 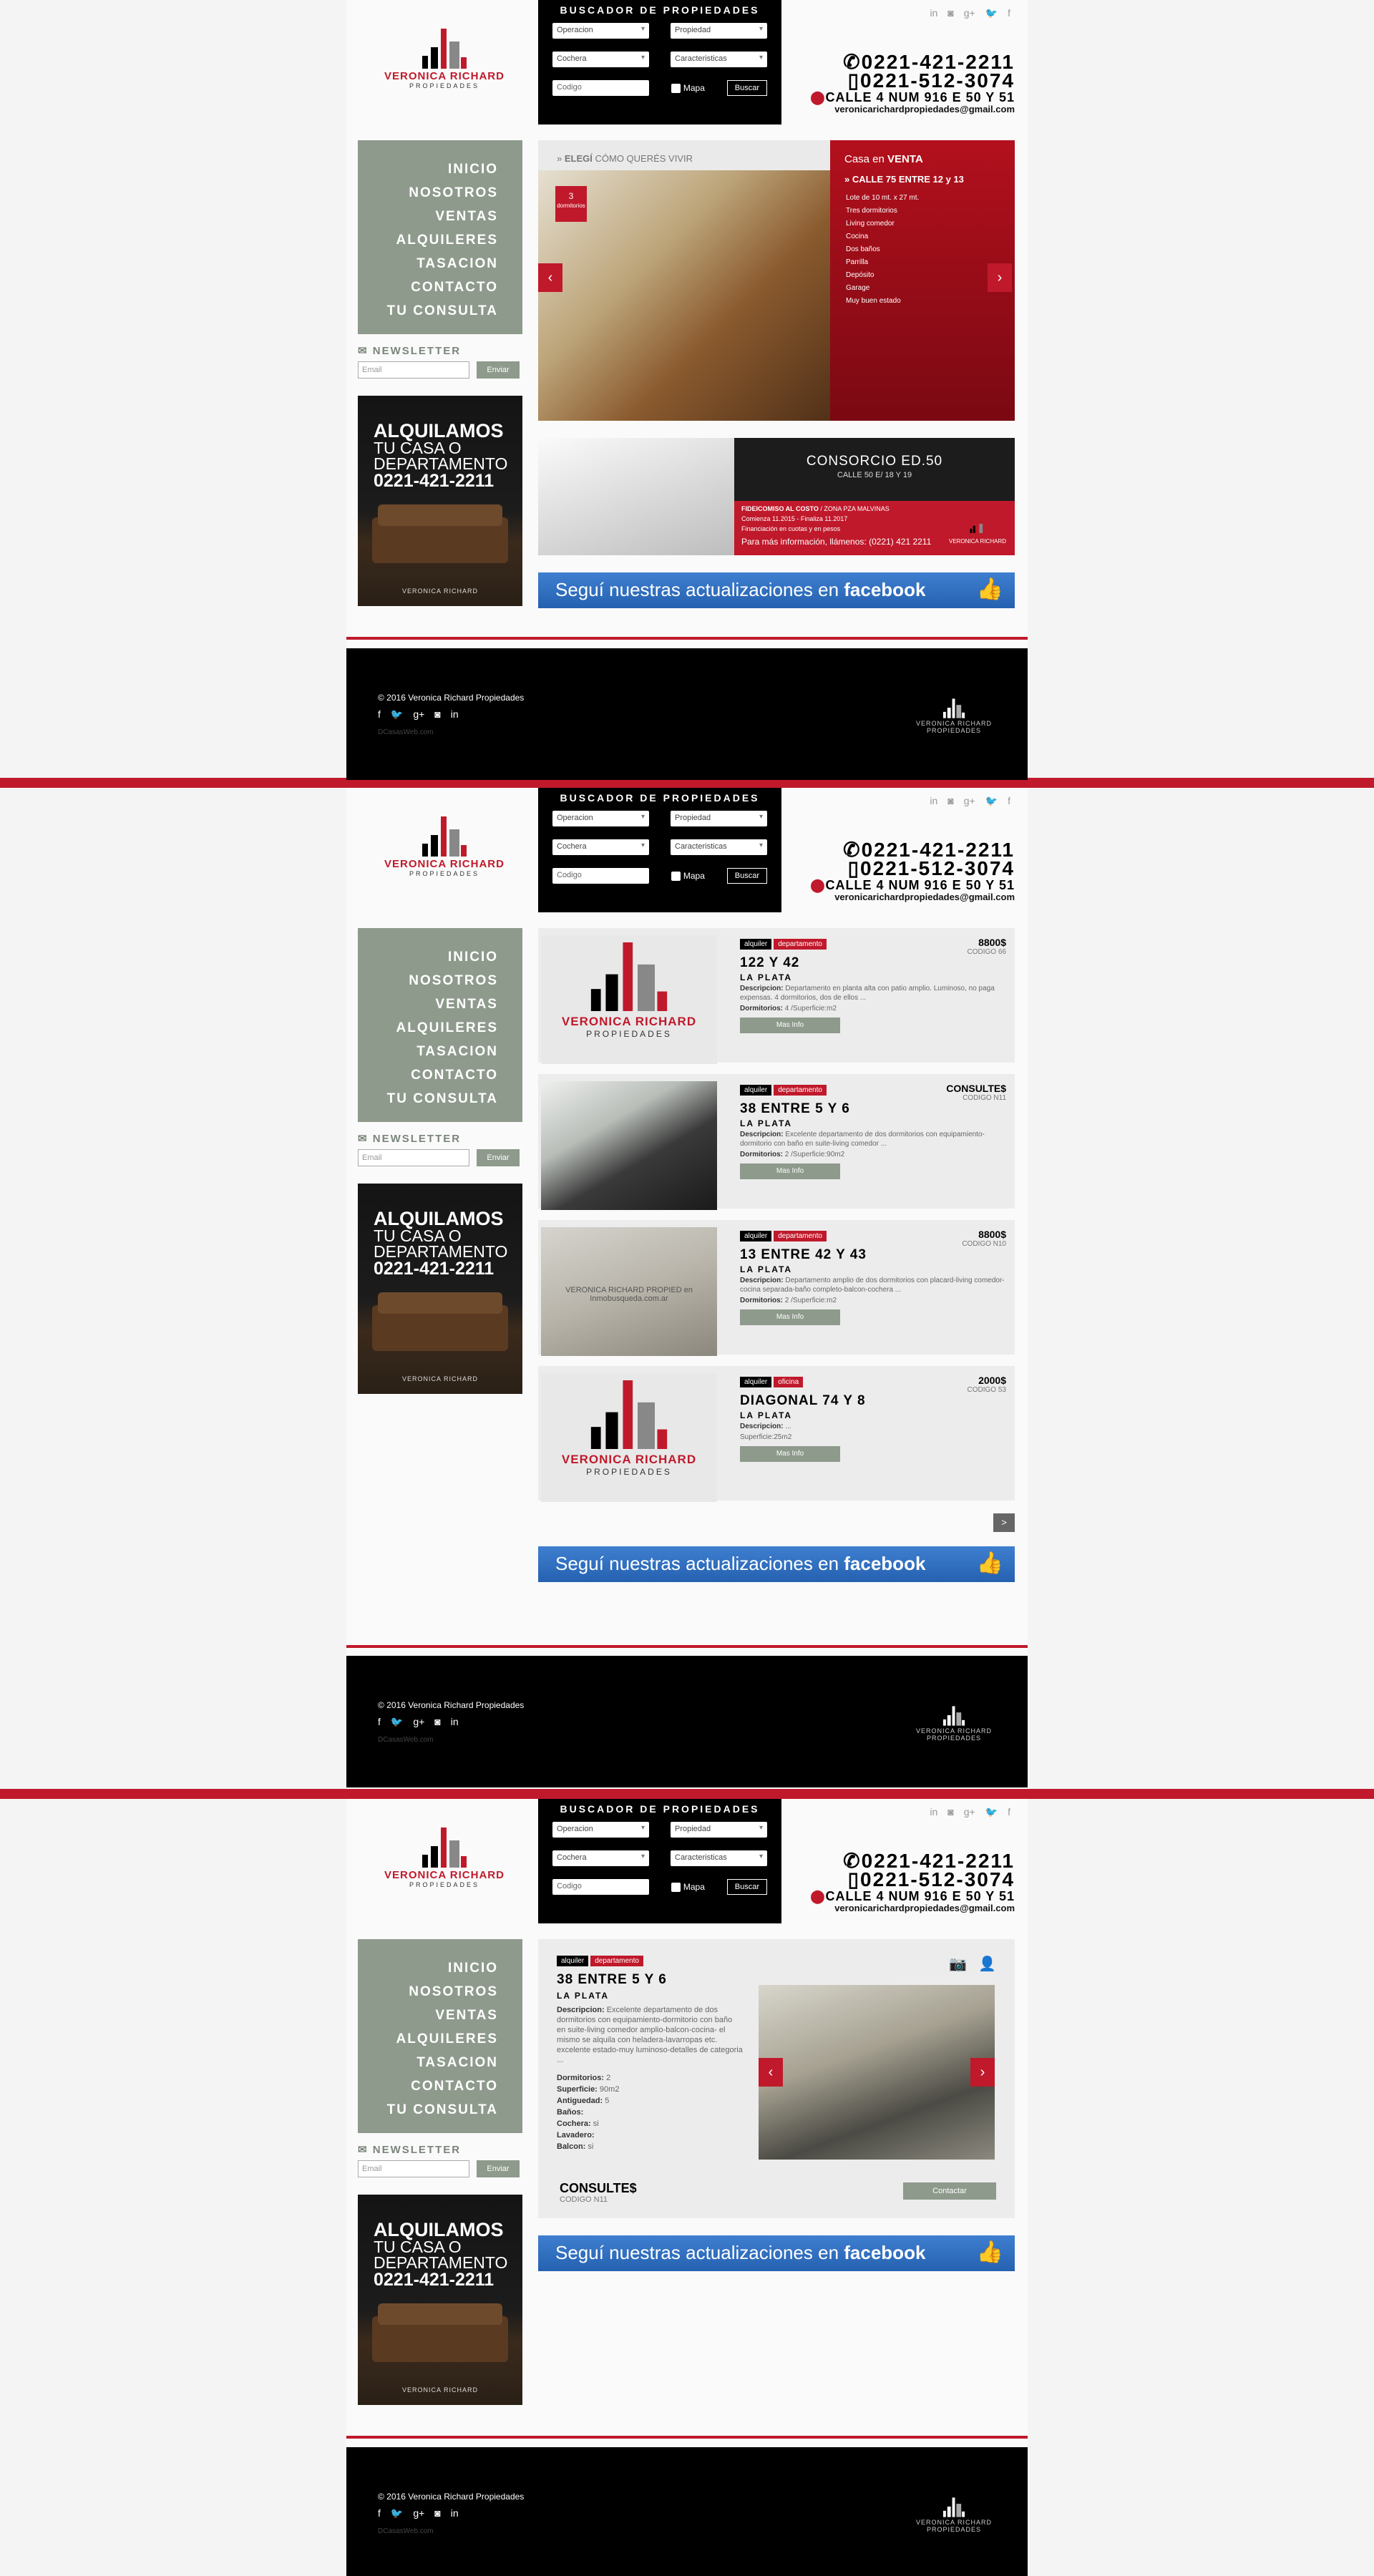 I want to click on listing-title: 122 Y 42, so click(x=873, y=963).